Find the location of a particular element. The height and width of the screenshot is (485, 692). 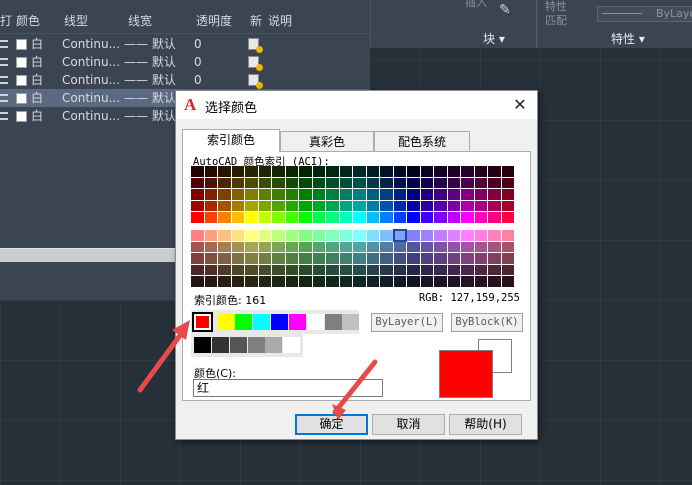

block-group-label: 块 ▾ is located at coordinates (494, 38).